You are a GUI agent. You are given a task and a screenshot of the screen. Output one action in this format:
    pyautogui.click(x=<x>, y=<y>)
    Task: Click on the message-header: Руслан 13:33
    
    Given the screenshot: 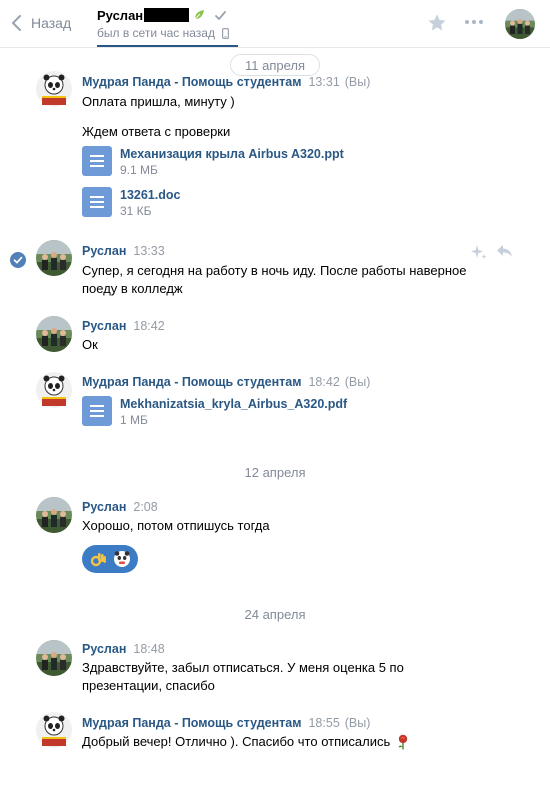 What is the action you would take?
    pyautogui.click(x=123, y=251)
    